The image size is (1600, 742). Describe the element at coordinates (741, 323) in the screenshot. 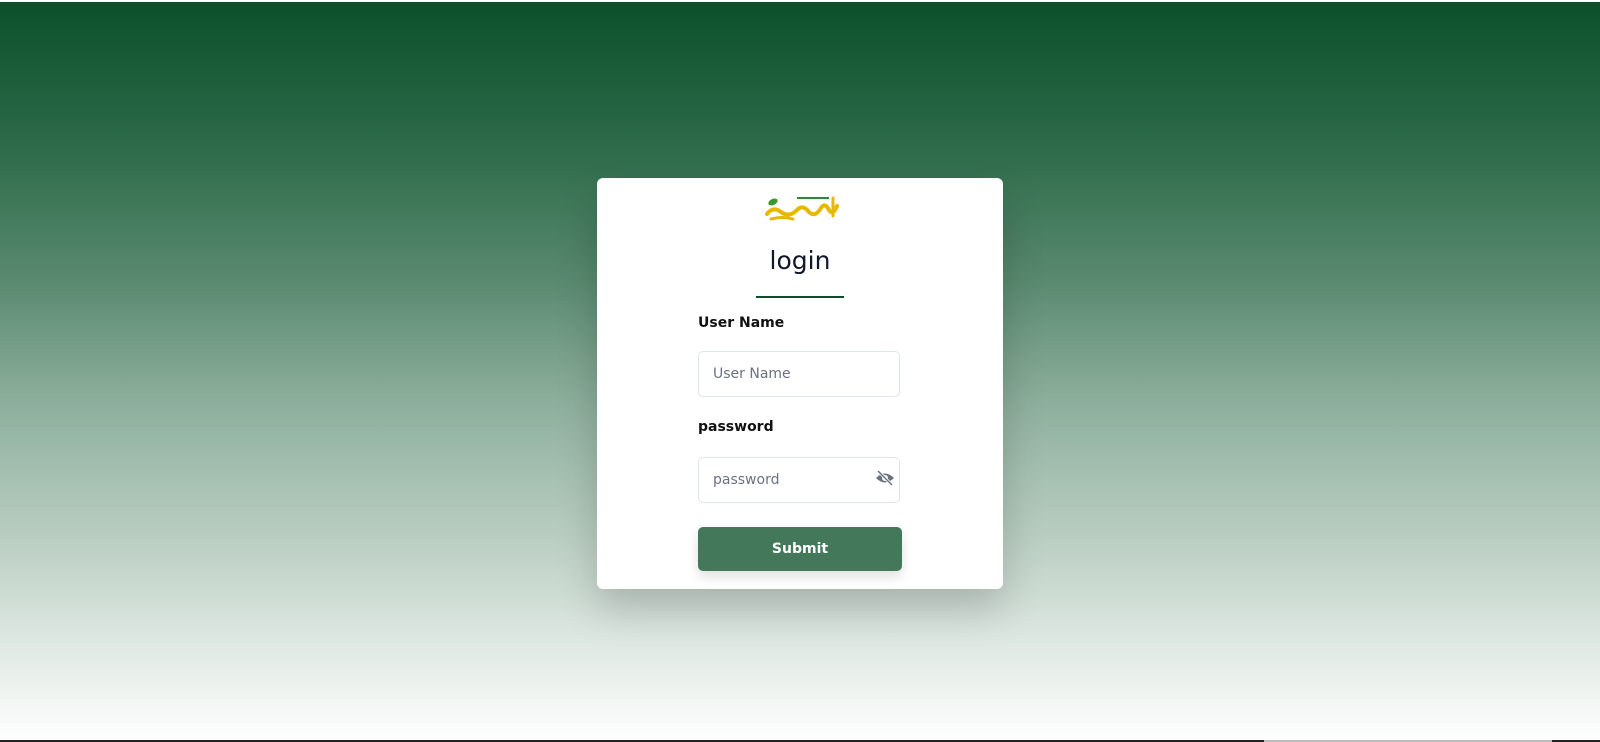

I see `username-label: User Name` at that location.